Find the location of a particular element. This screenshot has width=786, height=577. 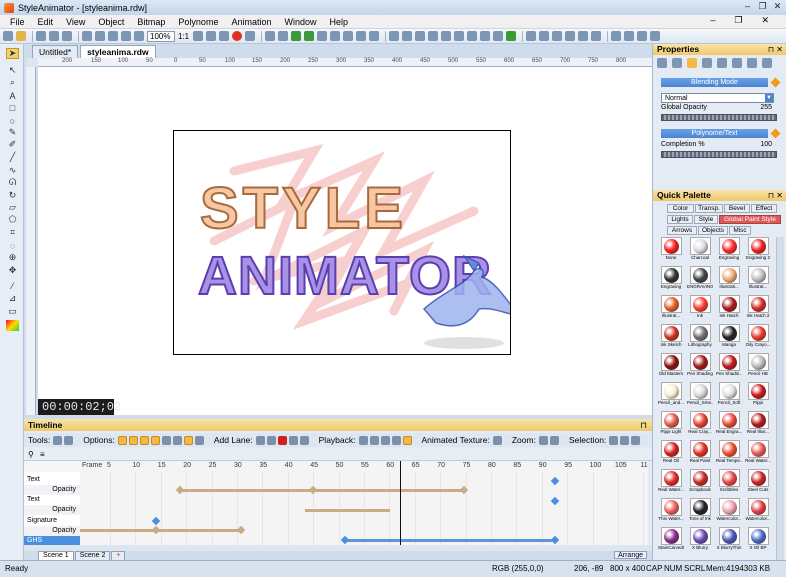

palette-item: StainCarvedIn is located at coordinates (671, 540).